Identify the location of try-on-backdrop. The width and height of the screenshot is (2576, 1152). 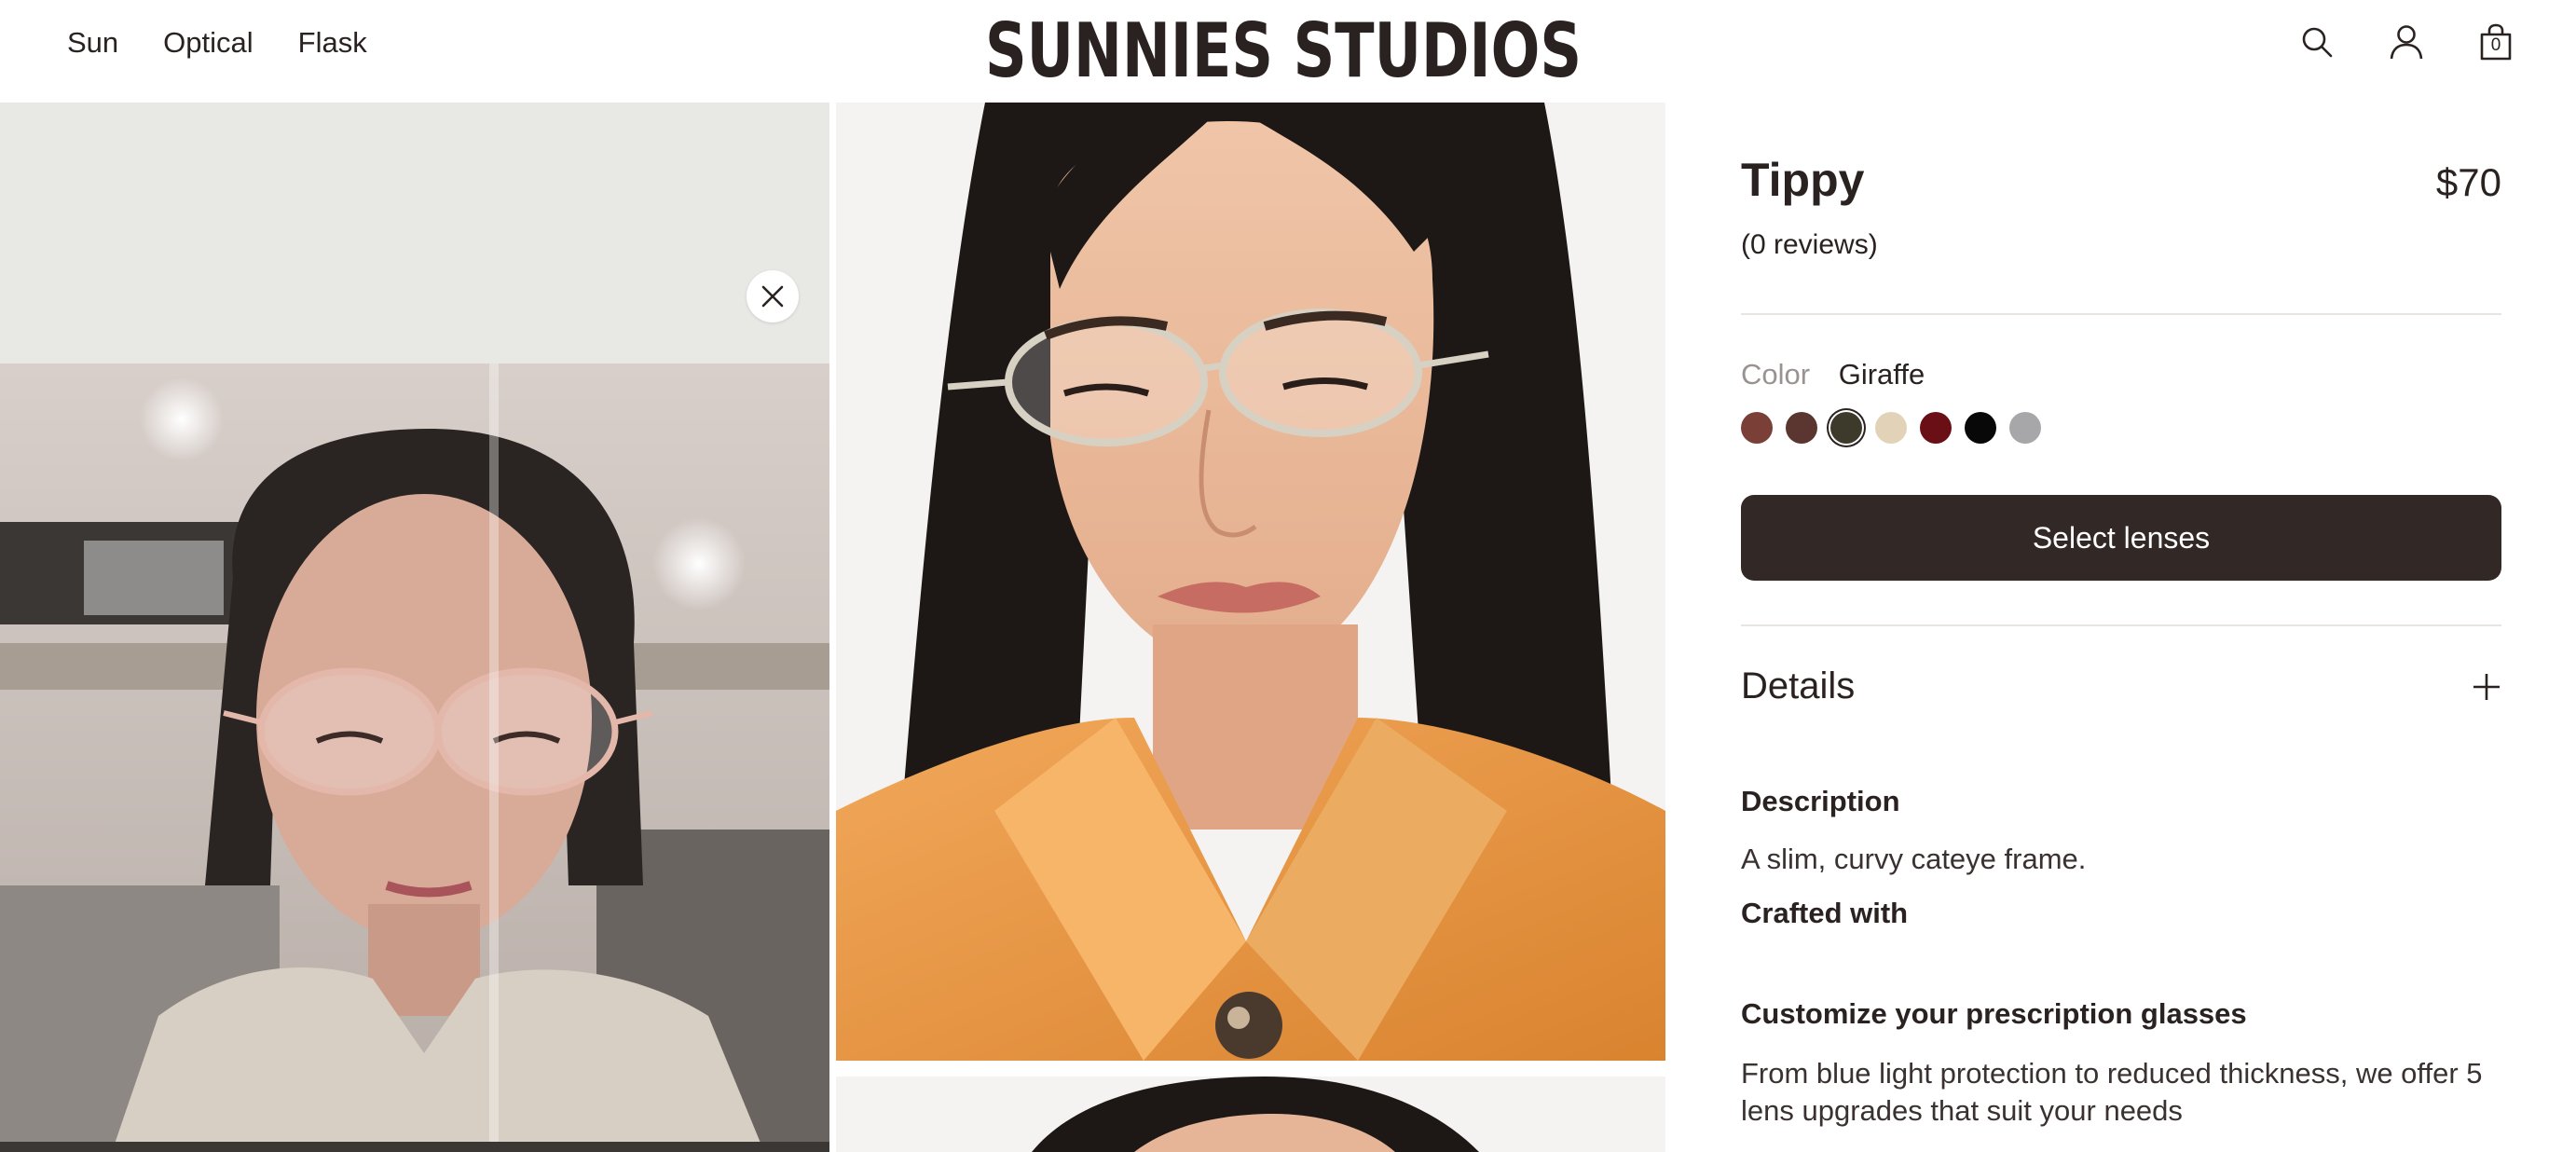
(414, 233).